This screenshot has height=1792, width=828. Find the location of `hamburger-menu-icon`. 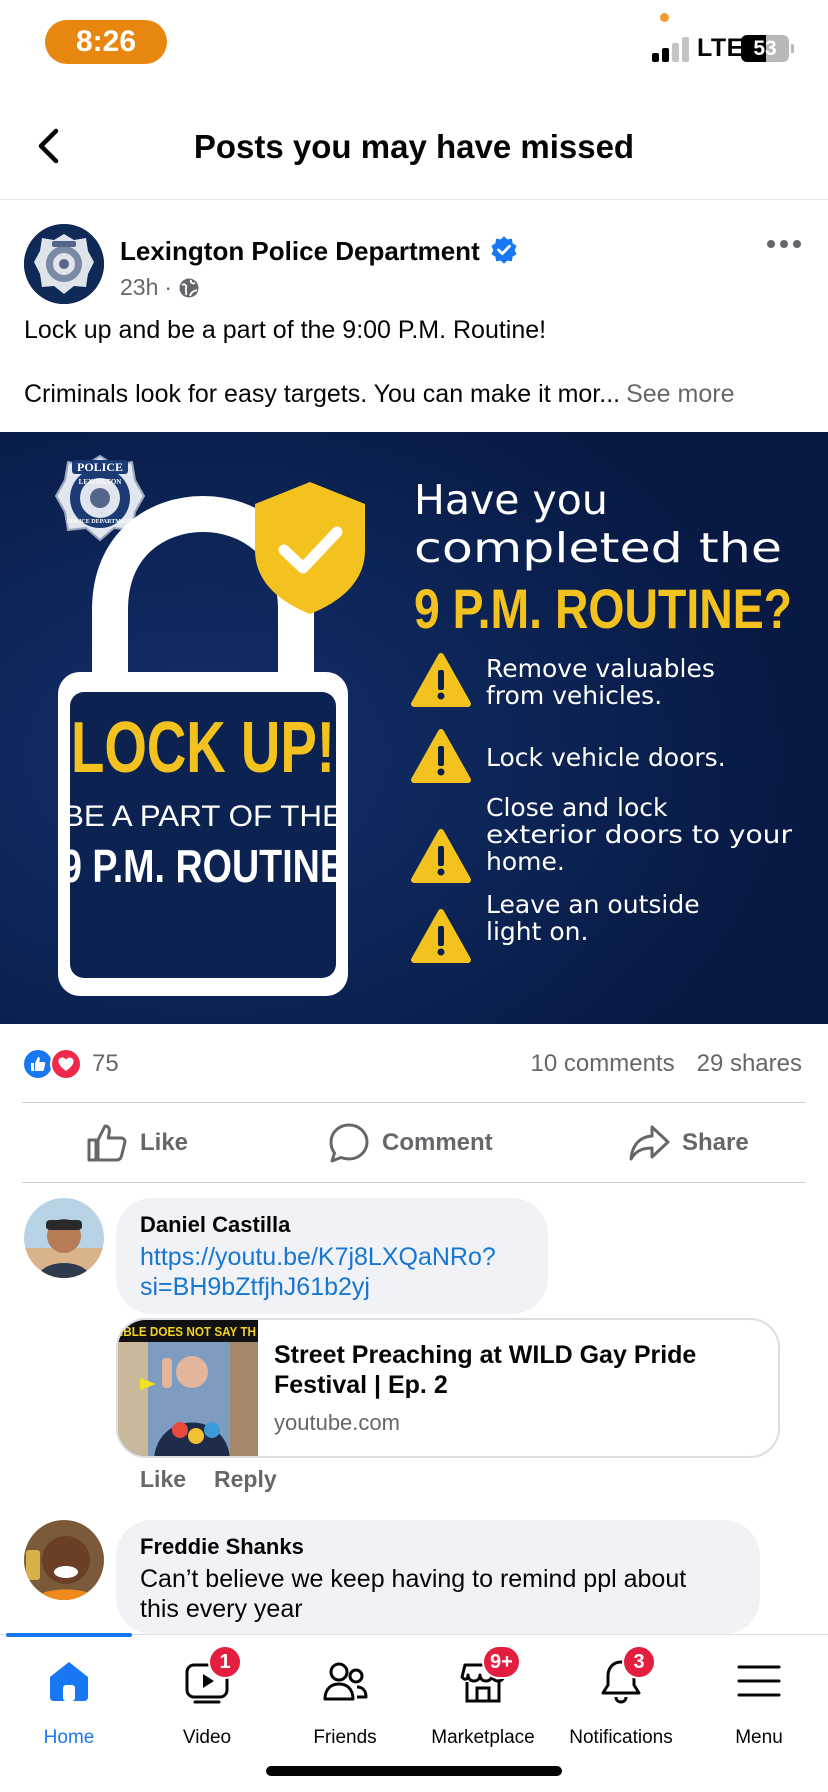

hamburger-menu-icon is located at coordinates (759, 1681).